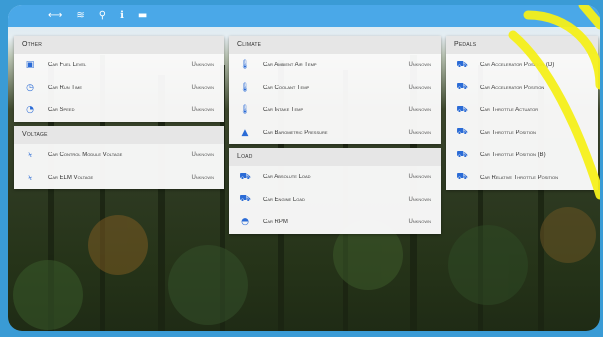 This screenshot has height=337, width=603. I want to click on timer-icon: ◷, so click(30, 87).